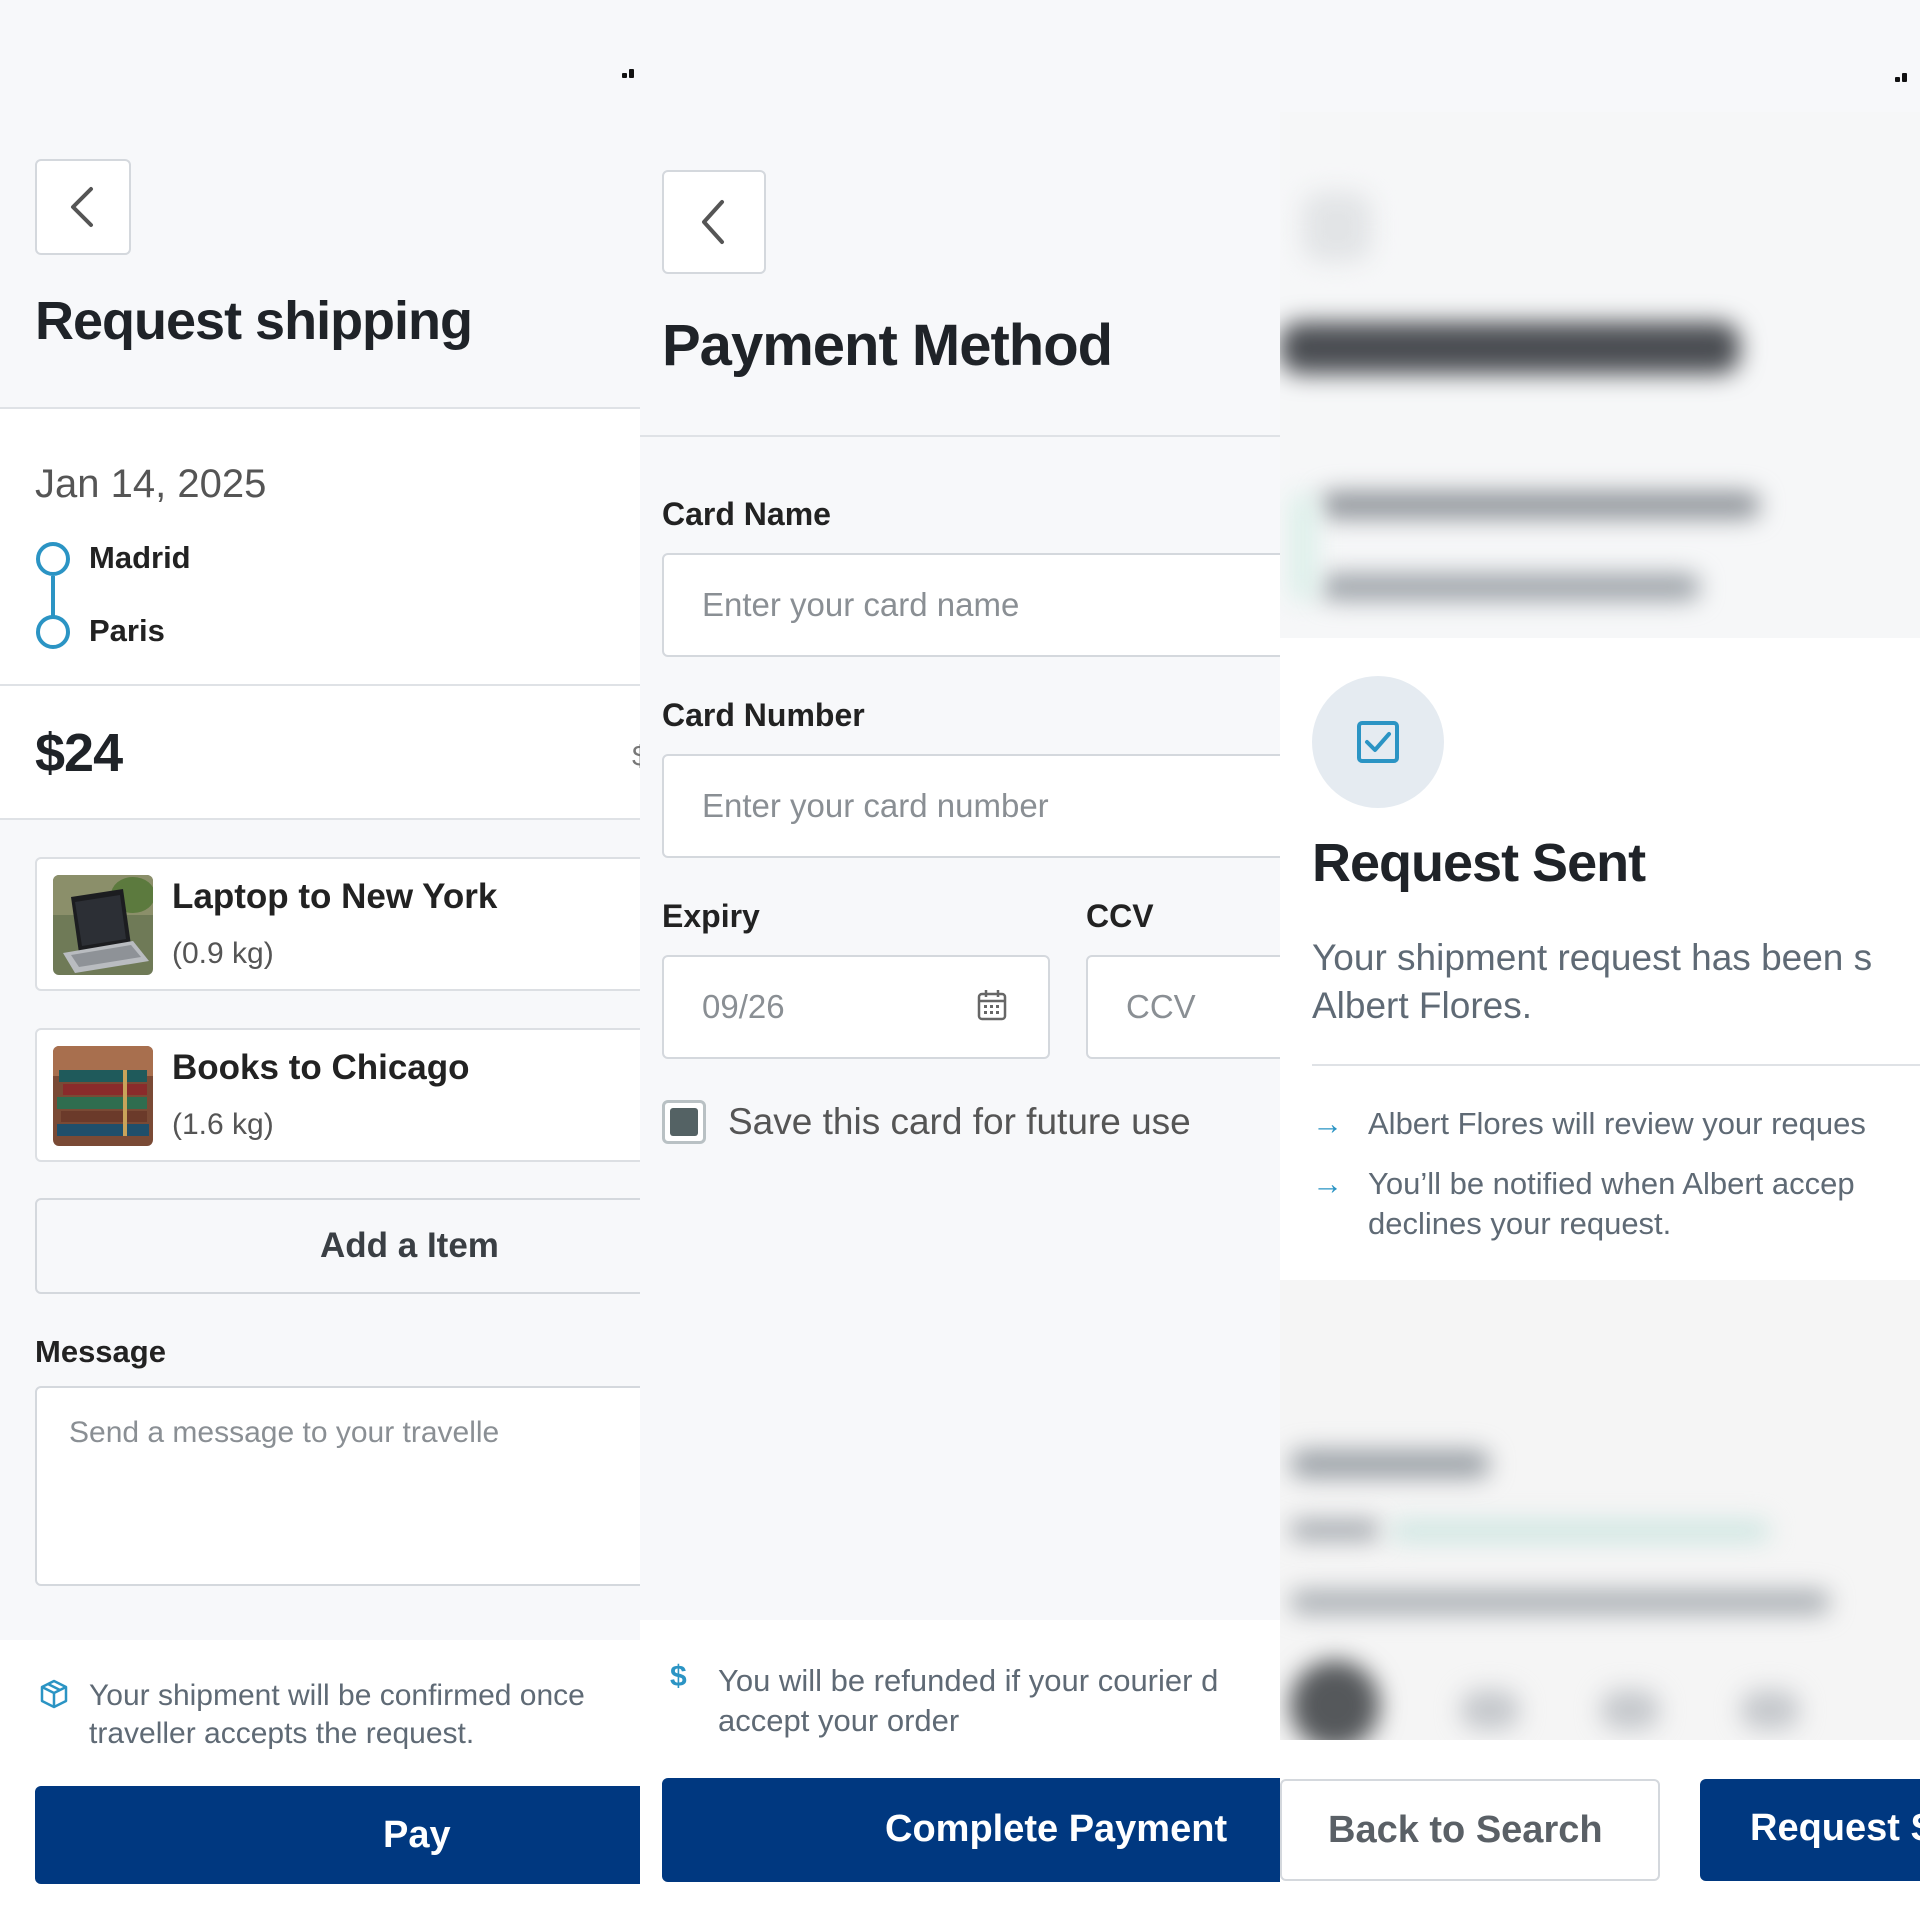  I want to click on item-weight: (0.9 kg), so click(223, 953).